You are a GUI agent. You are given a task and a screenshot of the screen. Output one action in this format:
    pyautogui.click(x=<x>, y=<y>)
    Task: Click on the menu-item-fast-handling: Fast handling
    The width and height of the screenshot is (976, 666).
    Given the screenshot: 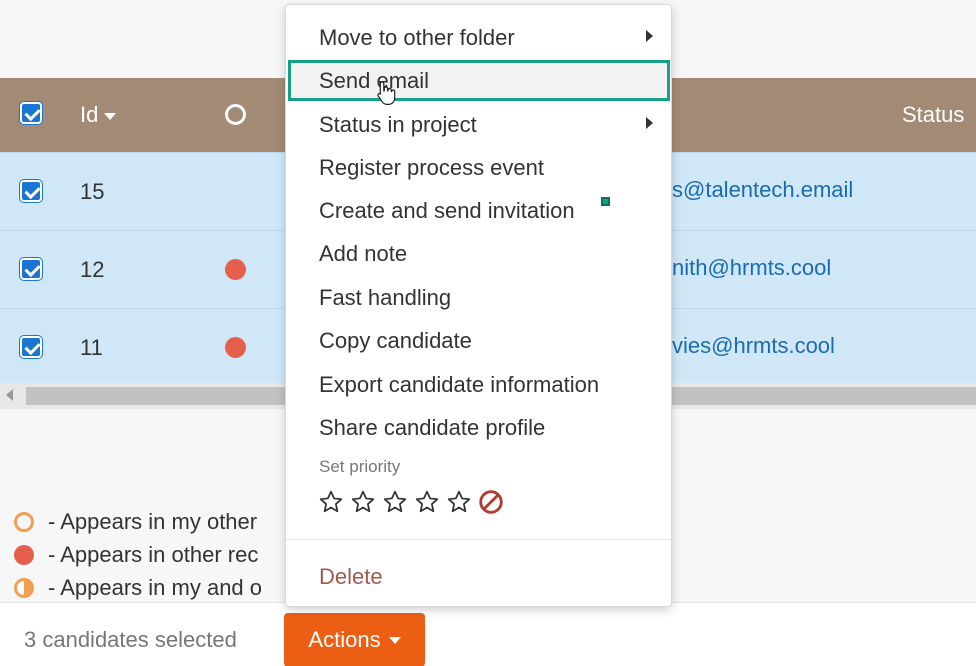 What is the action you would take?
    pyautogui.click(x=385, y=298)
    